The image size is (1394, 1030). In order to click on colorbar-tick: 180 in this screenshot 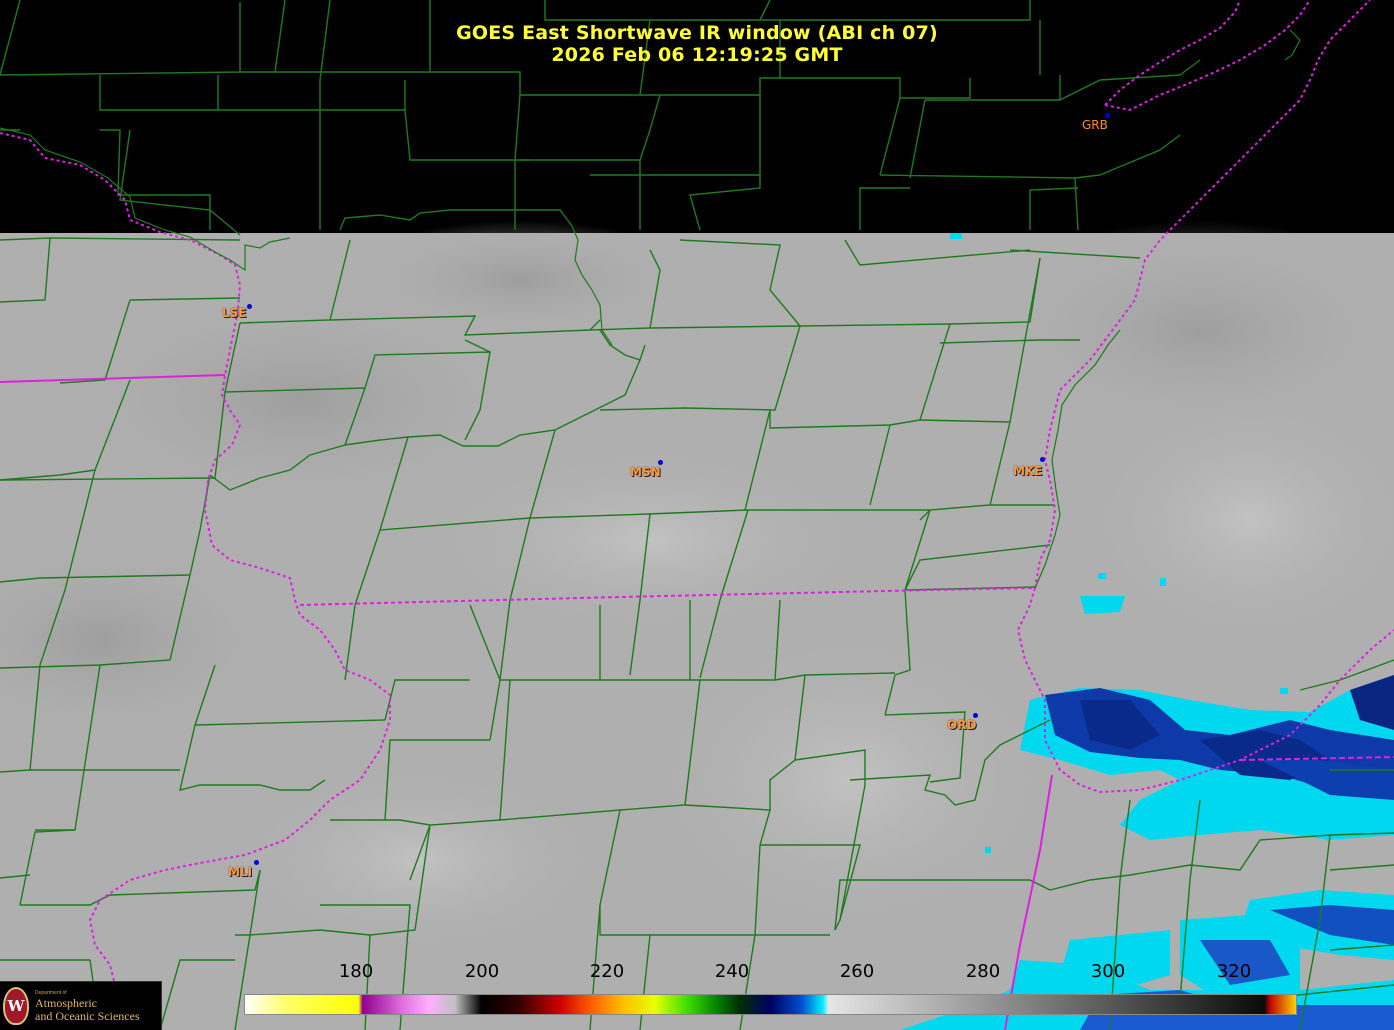, I will do `click(356, 971)`.